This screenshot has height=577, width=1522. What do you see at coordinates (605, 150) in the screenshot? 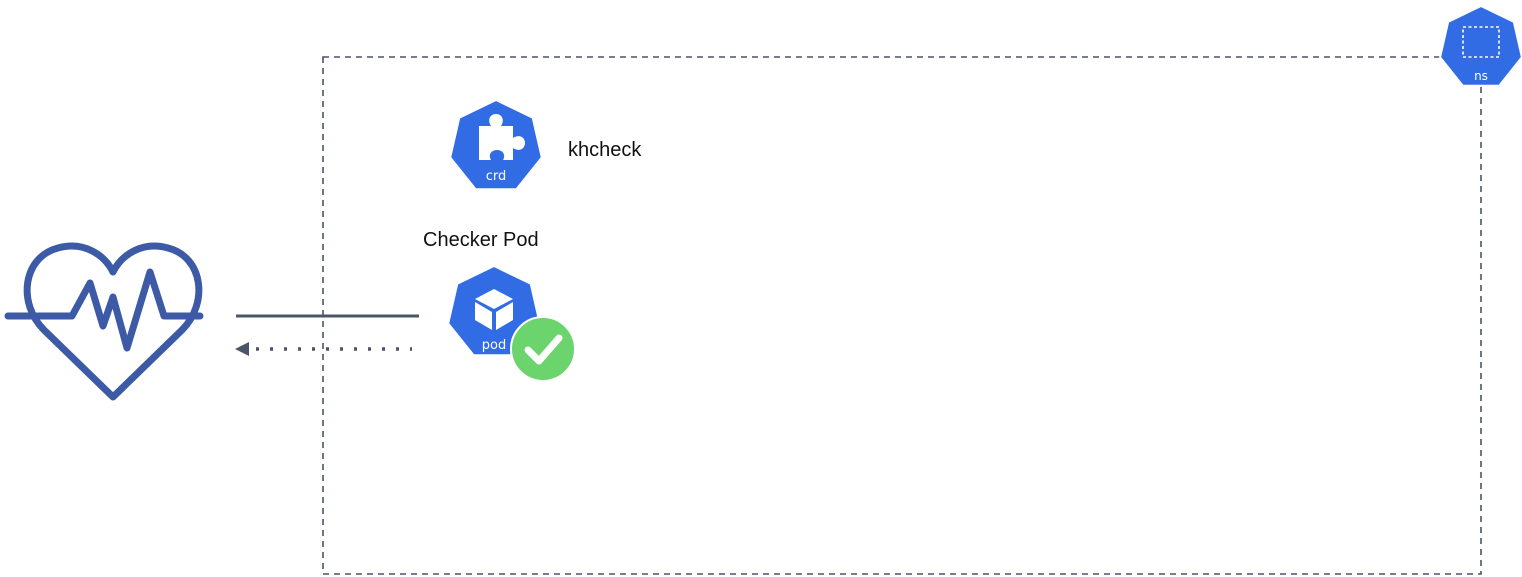
I see `crd-name-label: khcheck` at bounding box center [605, 150].